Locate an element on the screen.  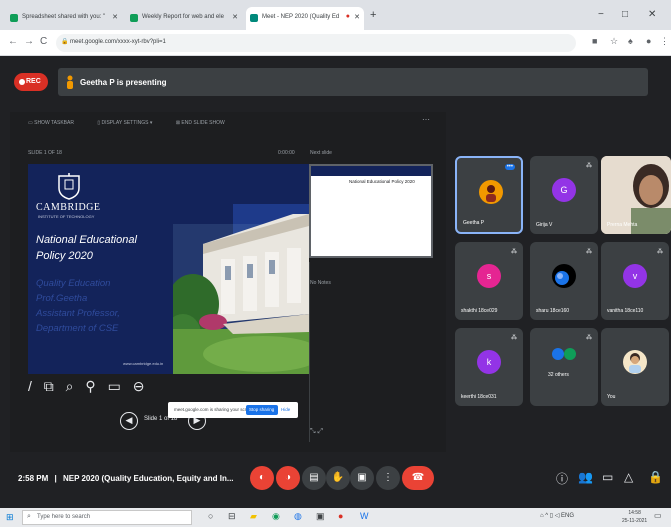
clock-time: 14:58 is located at coordinates (634, 513).